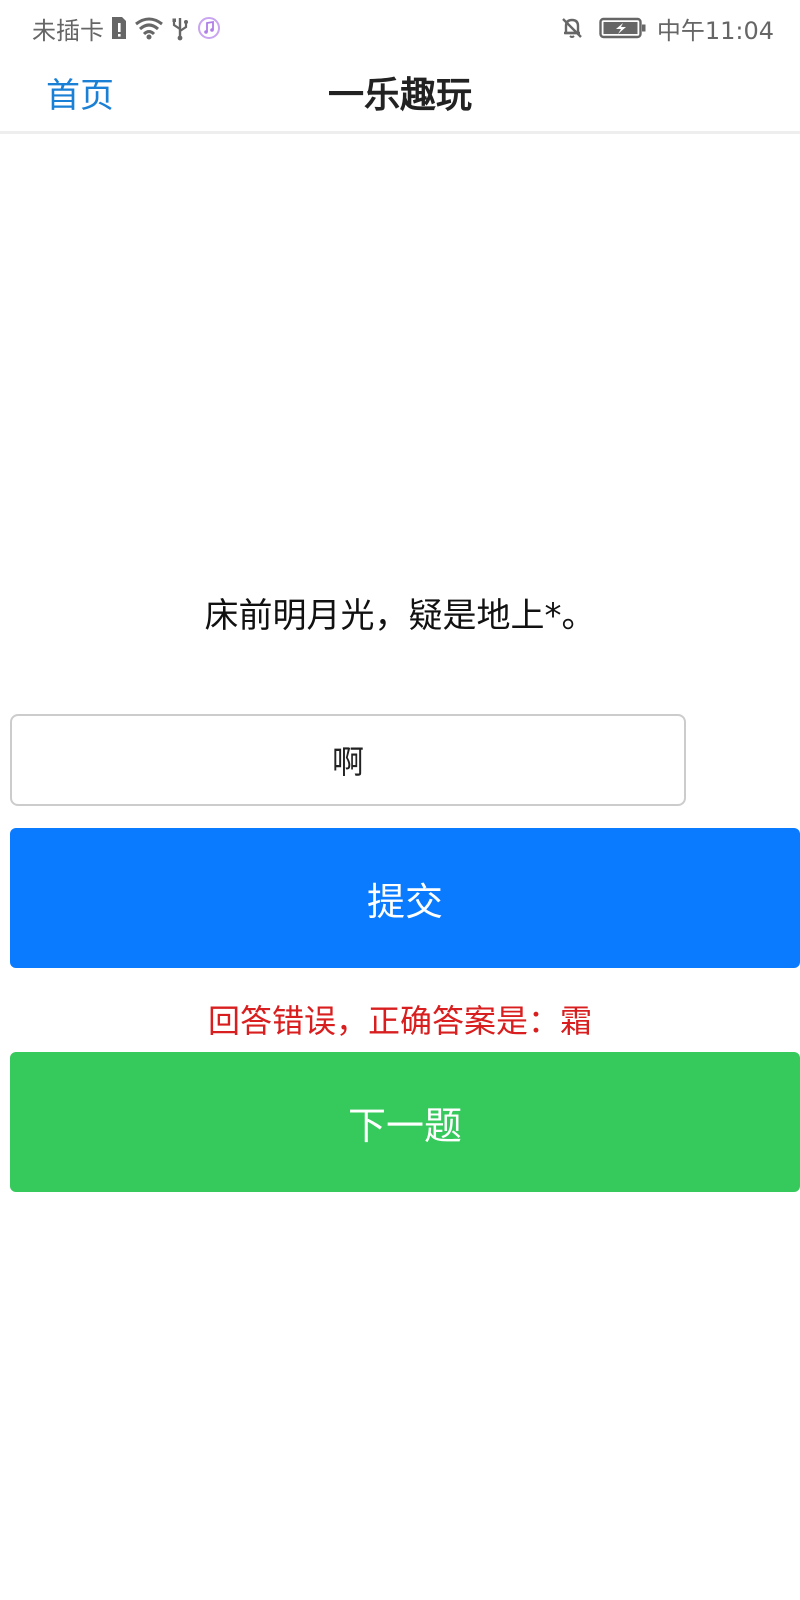  I want to click on next-question-label: 下一题, so click(404, 1125).